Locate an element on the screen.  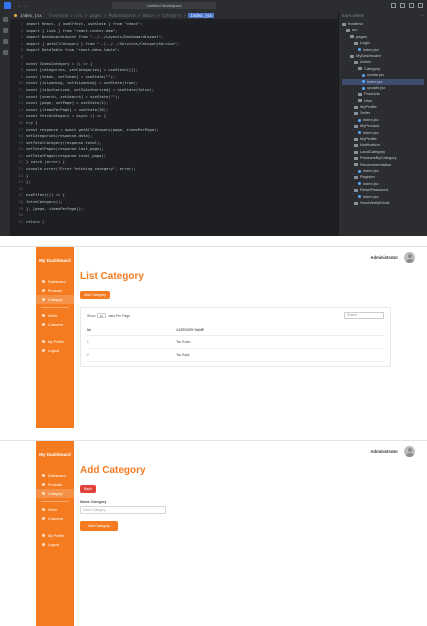
code-line: 21 setTotalPages(response.total_page); is located at coordinates (174, 156).